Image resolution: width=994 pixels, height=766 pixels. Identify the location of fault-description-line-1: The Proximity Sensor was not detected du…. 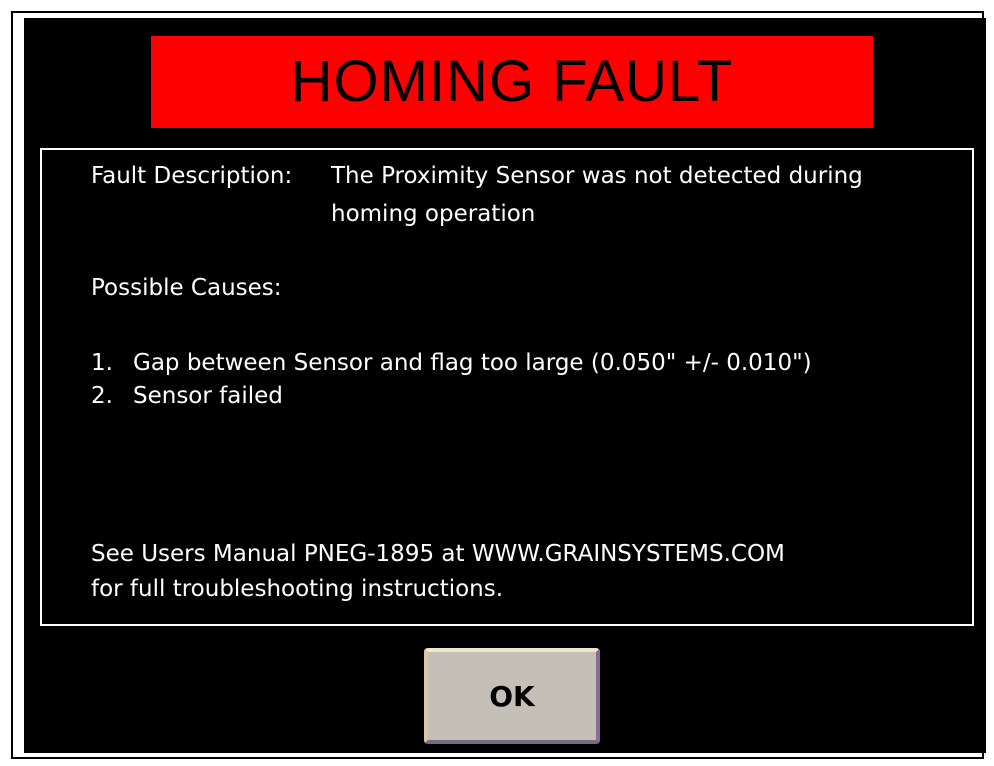
(597, 176).